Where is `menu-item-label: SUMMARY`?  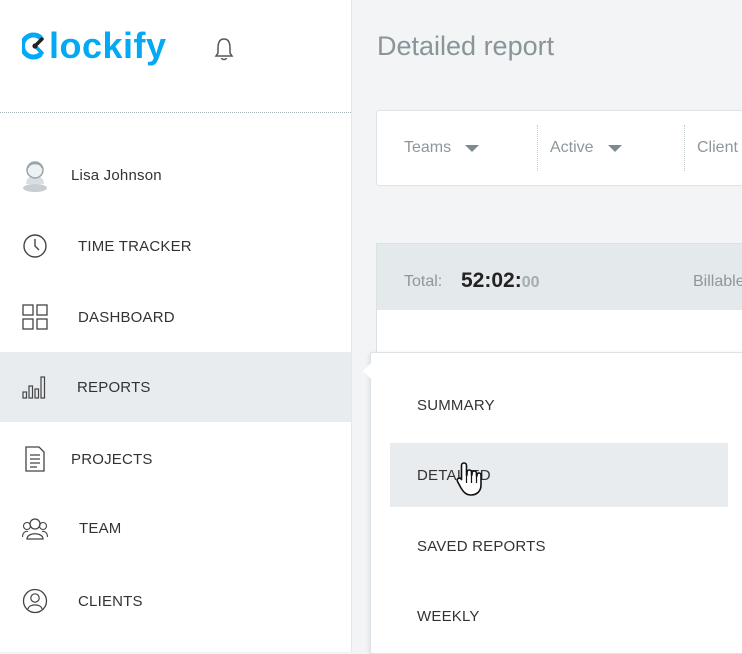
menu-item-label: SUMMARY is located at coordinates (456, 405).